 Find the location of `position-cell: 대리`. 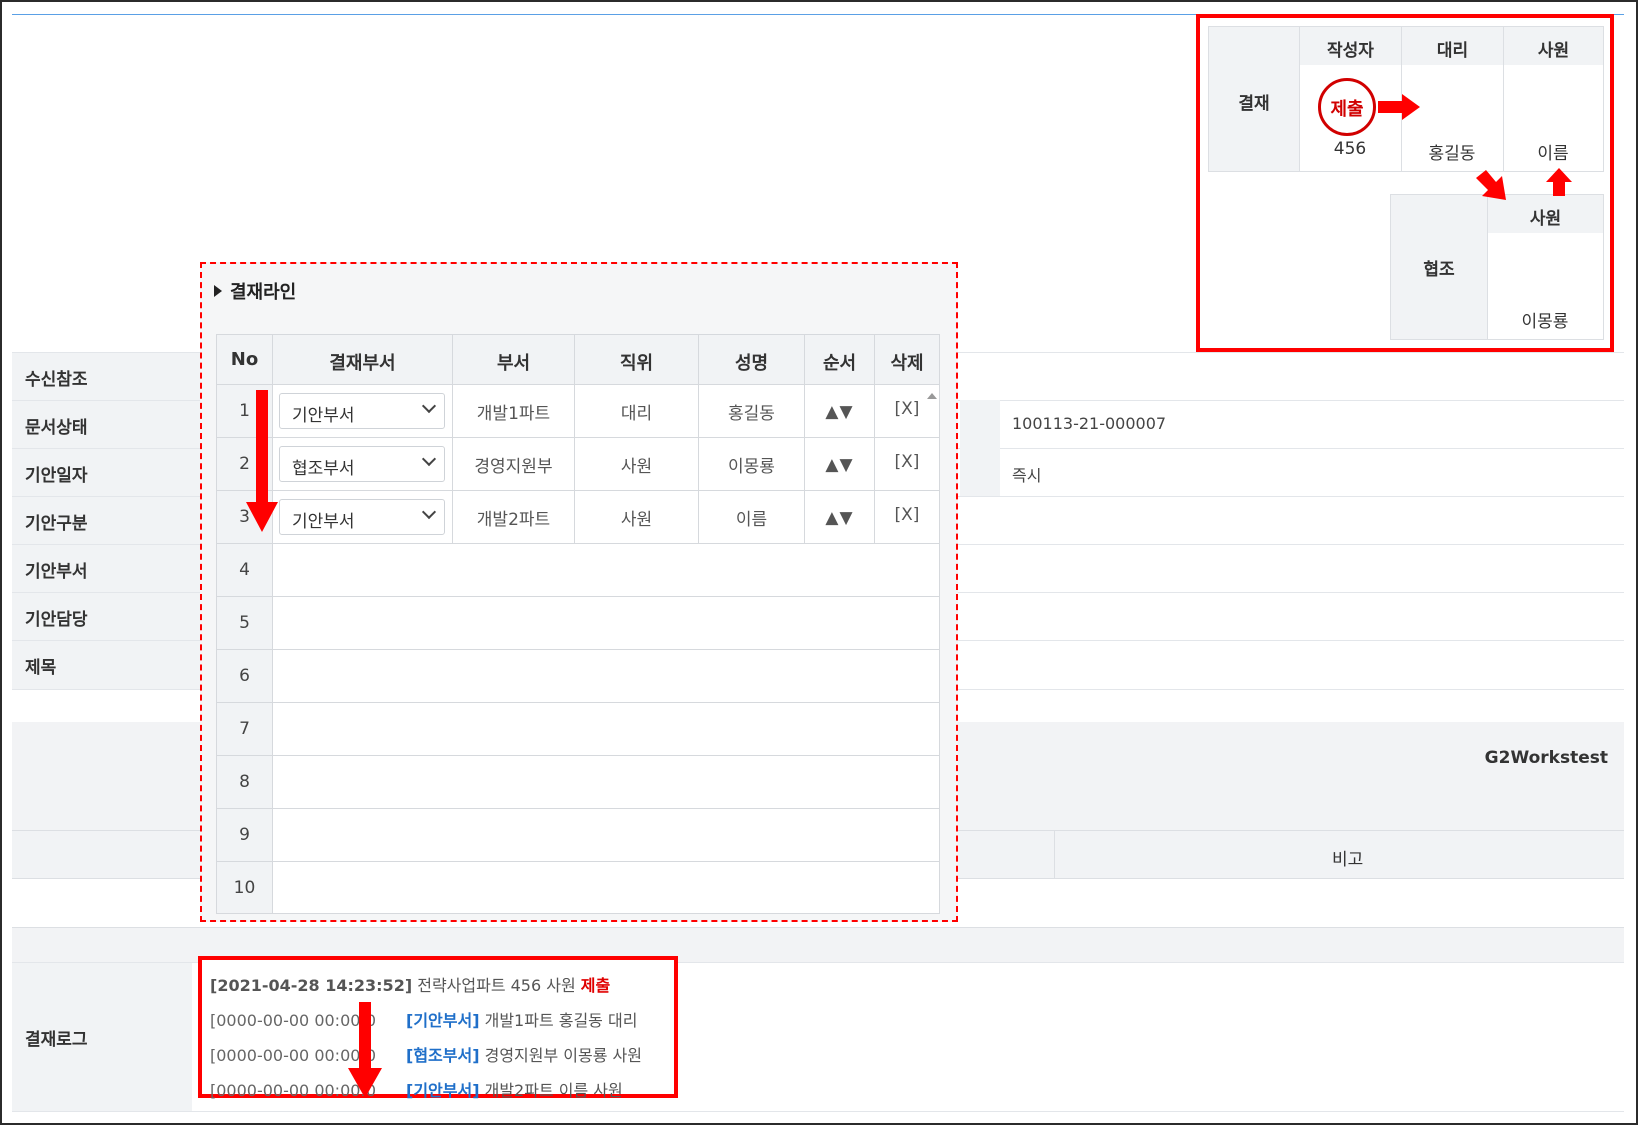

position-cell: 대리 is located at coordinates (637, 411).